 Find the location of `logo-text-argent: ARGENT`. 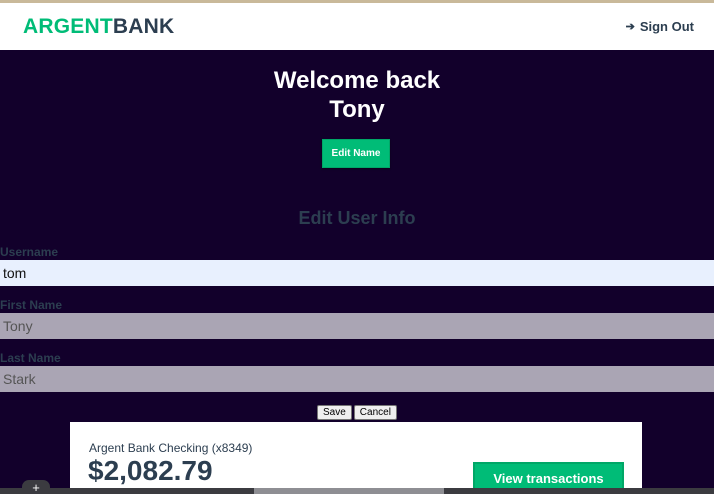

logo-text-argent: ARGENT is located at coordinates (68, 26).